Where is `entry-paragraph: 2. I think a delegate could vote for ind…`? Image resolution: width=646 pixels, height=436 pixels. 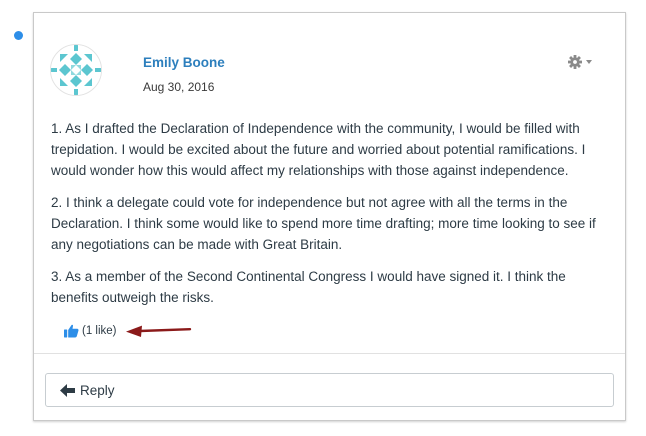 entry-paragraph: 2. I think a delegate could vote for ind… is located at coordinates (323, 223).